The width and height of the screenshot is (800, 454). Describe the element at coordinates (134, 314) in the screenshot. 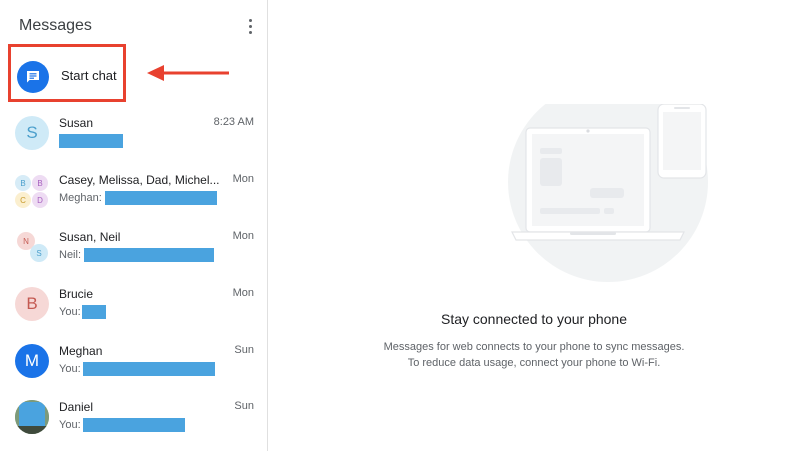

I see `conversation-item: B Brucie Mon You:` at that location.